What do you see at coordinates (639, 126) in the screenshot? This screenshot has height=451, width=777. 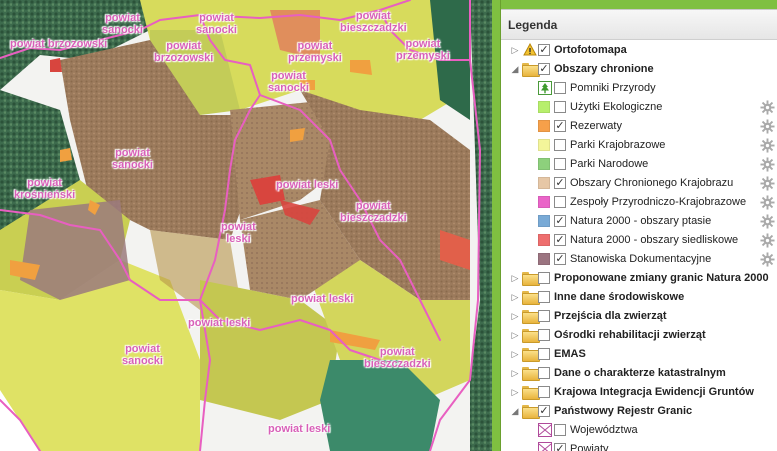 I see `layer-row: ✓ Rezerwaty` at bounding box center [639, 126].